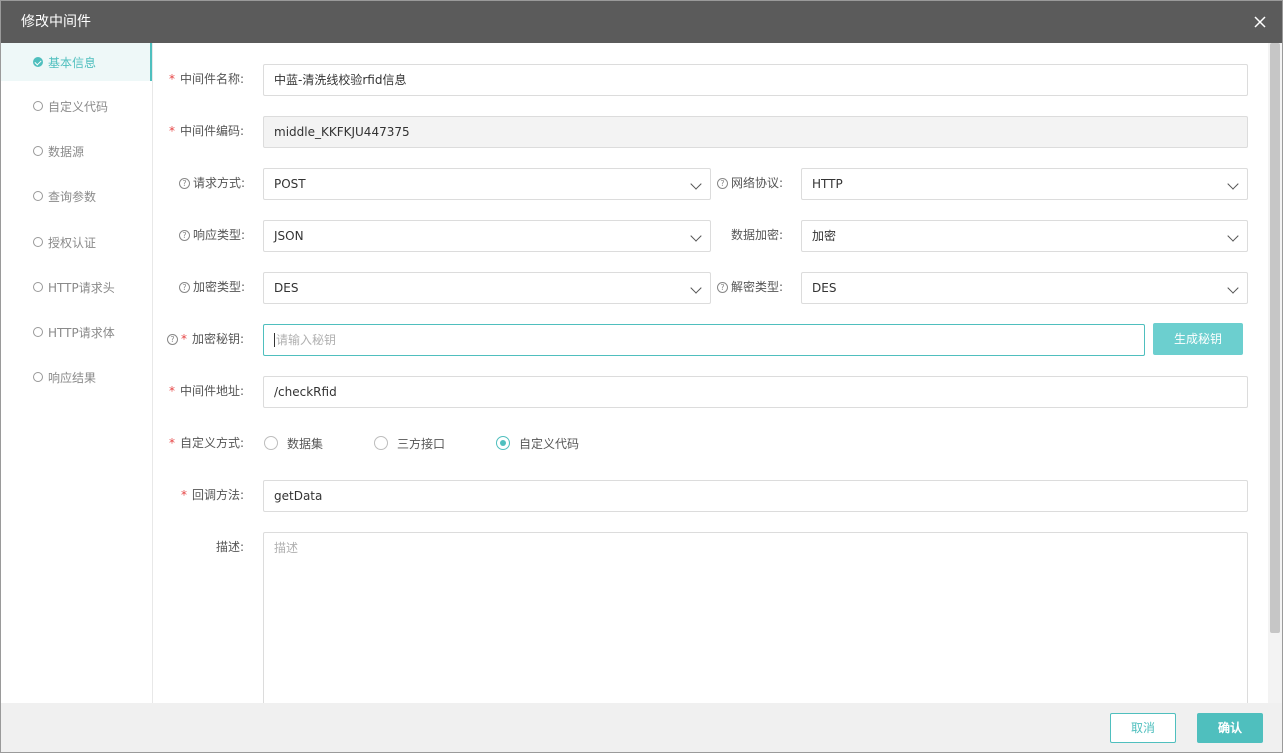  What do you see at coordinates (755, 132) in the screenshot?
I see `code-input: middle_KKFKJU447375` at bounding box center [755, 132].